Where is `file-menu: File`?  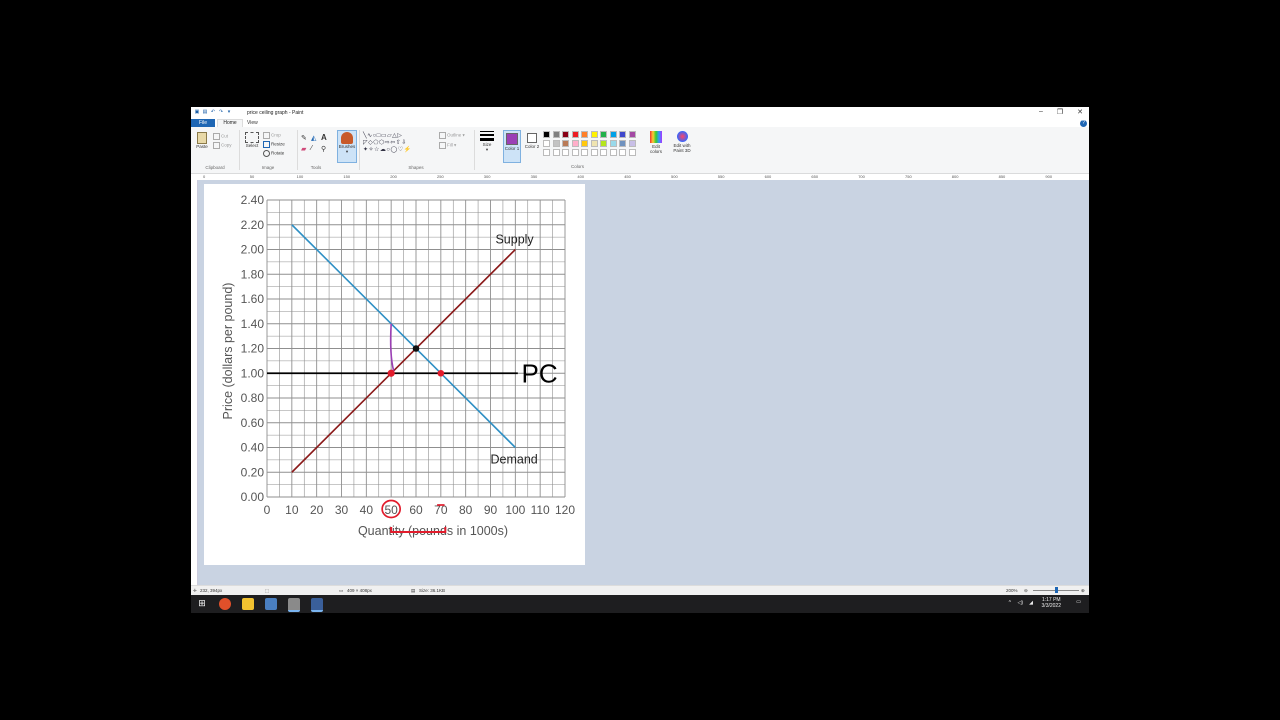
file-menu: File is located at coordinates (203, 123).